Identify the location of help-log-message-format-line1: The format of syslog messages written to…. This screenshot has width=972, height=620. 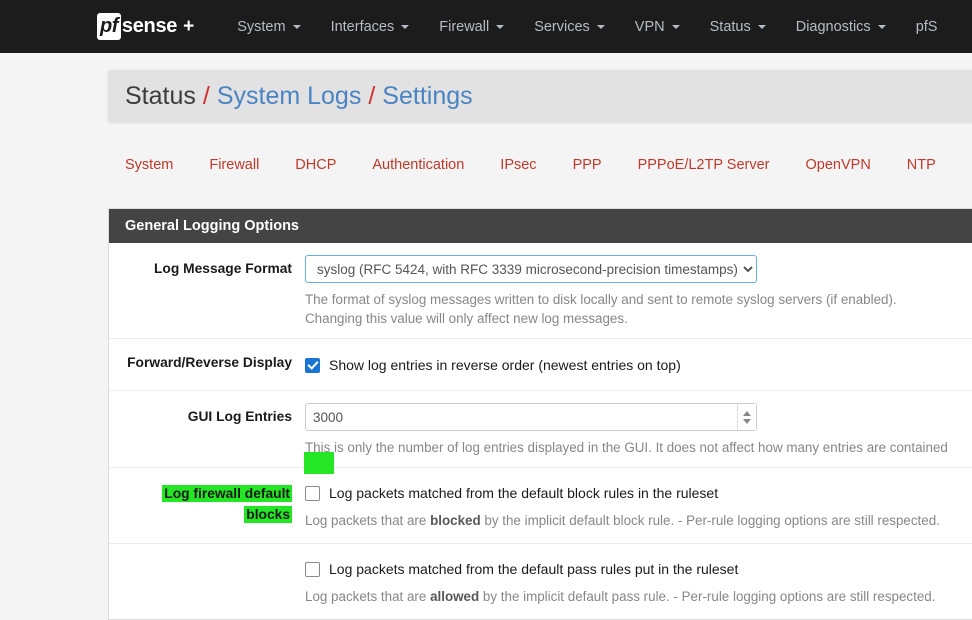
(601, 299).